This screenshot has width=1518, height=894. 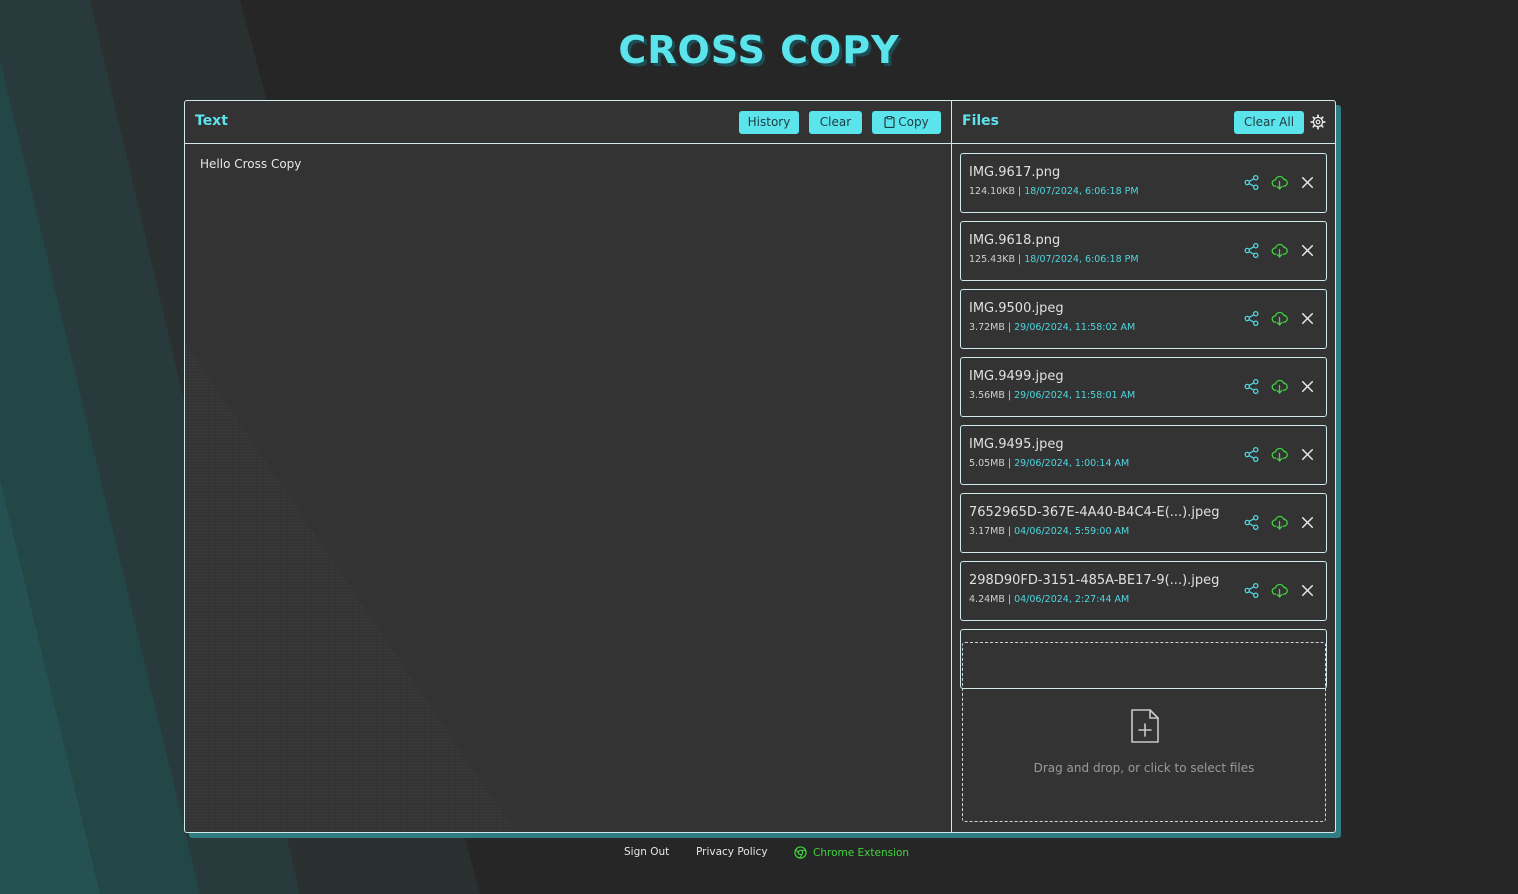 What do you see at coordinates (250, 164) in the screenshot?
I see `text-editor: Hello Cross Copy` at bounding box center [250, 164].